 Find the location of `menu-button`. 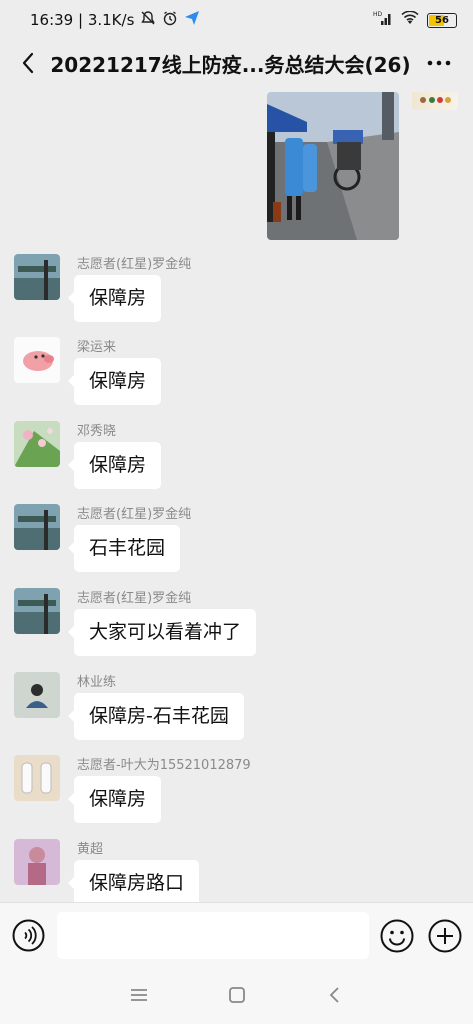

menu-button is located at coordinates (139, 995).